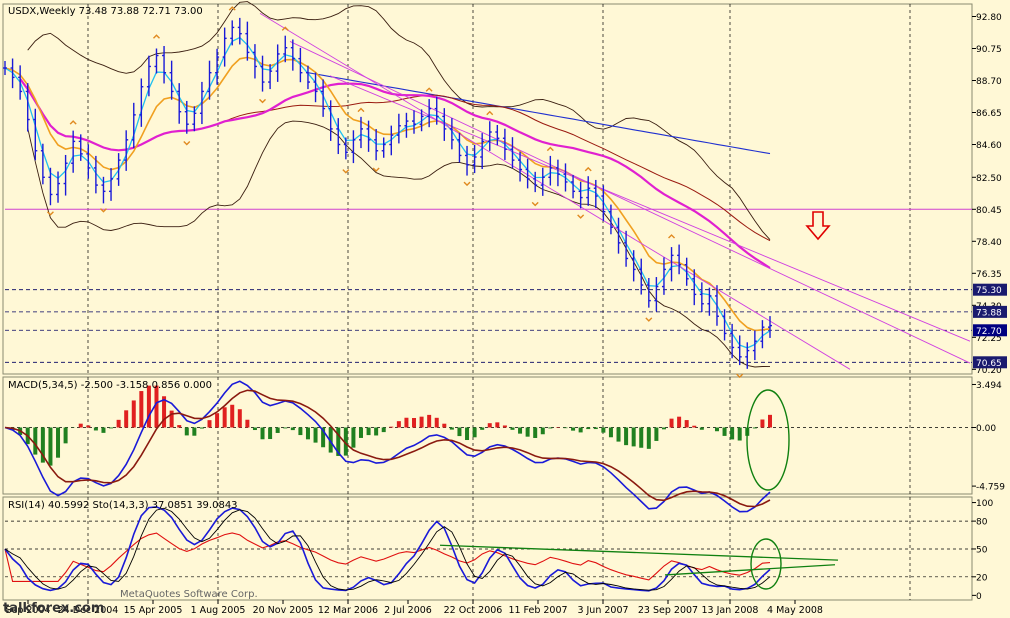 The width and height of the screenshot is (1010, 618). I want to click on price-tick-label: 80.45, so click(989, 211).